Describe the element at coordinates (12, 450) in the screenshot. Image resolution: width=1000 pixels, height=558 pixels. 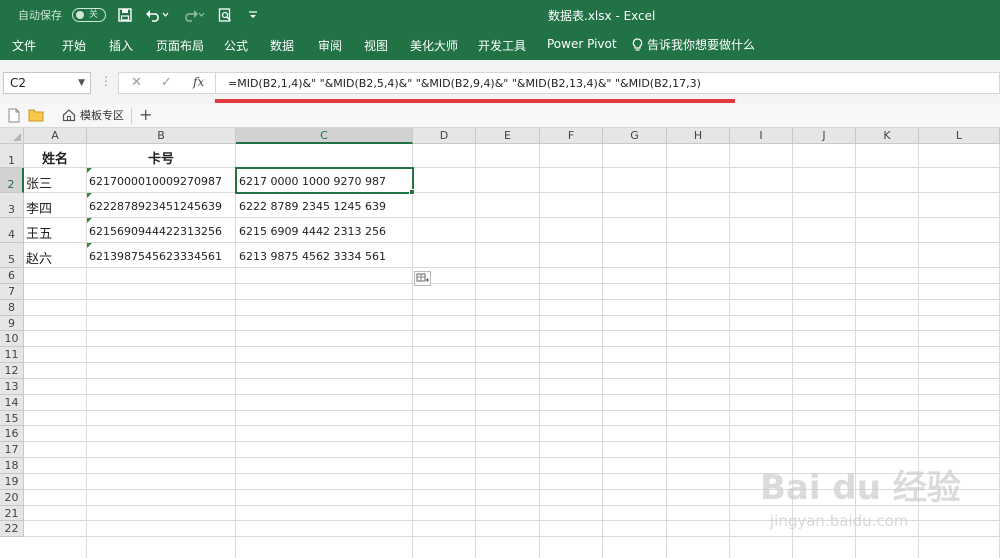
I see `row-header-17: 17` at that location.